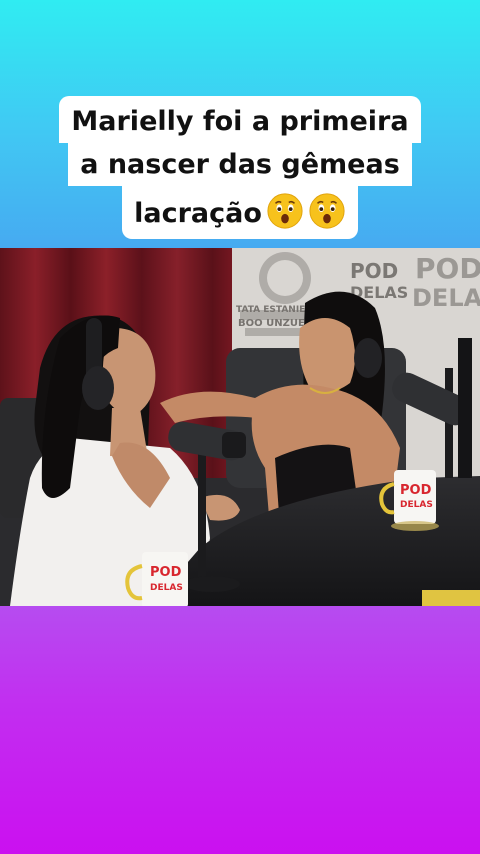 The image size is (480, 854). I want to click on mug-right-pod: POD, so click(416, 490).